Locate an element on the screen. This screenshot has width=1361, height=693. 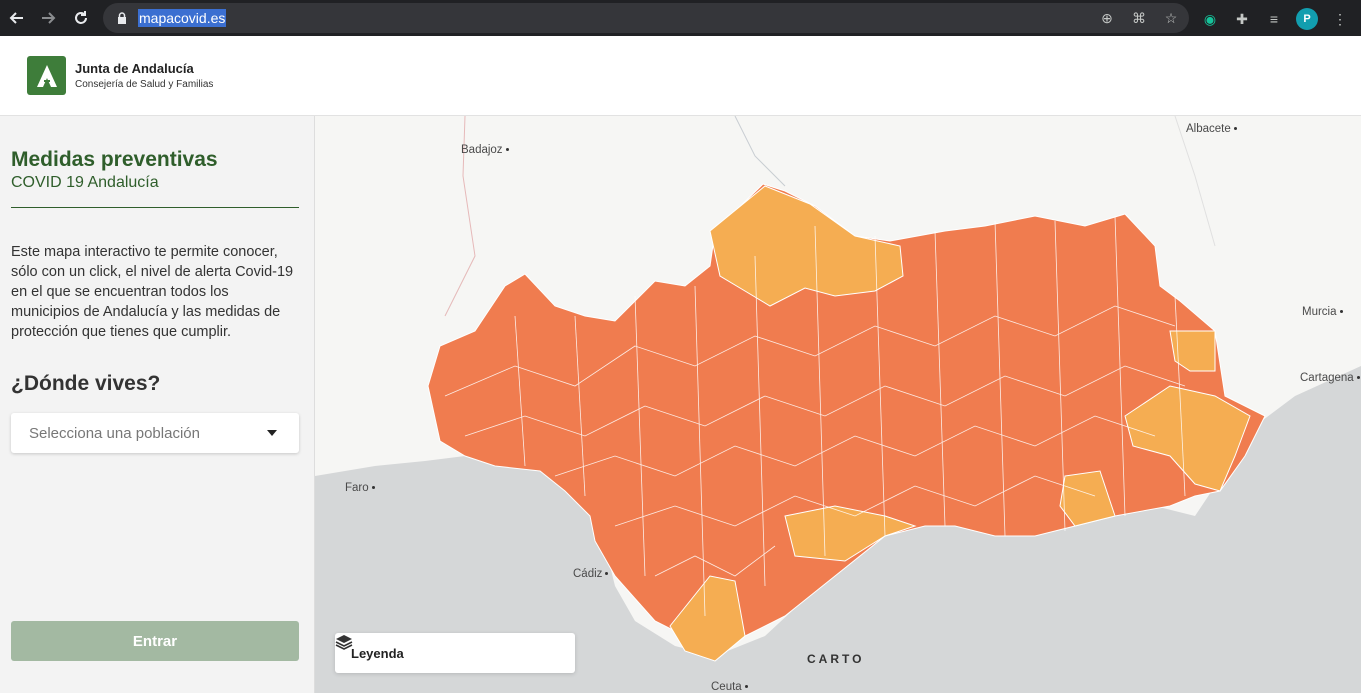
city-label-albacete: Albacete is located at coordinates (1211, 129).